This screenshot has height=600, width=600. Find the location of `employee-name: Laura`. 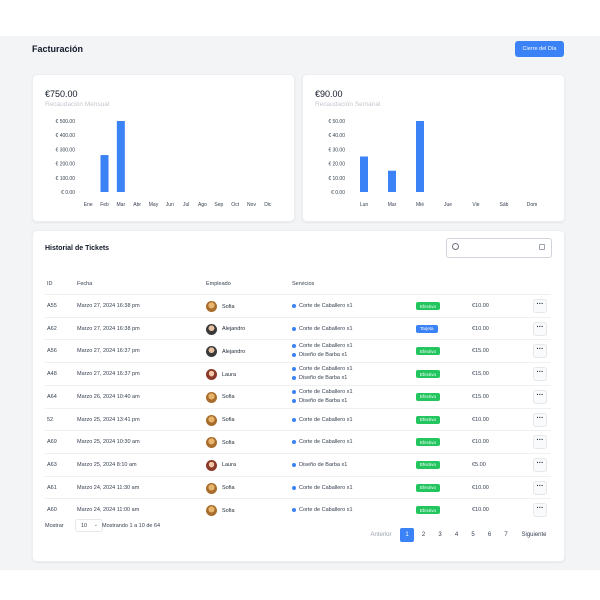

employee-name: Laura is located at coordinates (229, 374).